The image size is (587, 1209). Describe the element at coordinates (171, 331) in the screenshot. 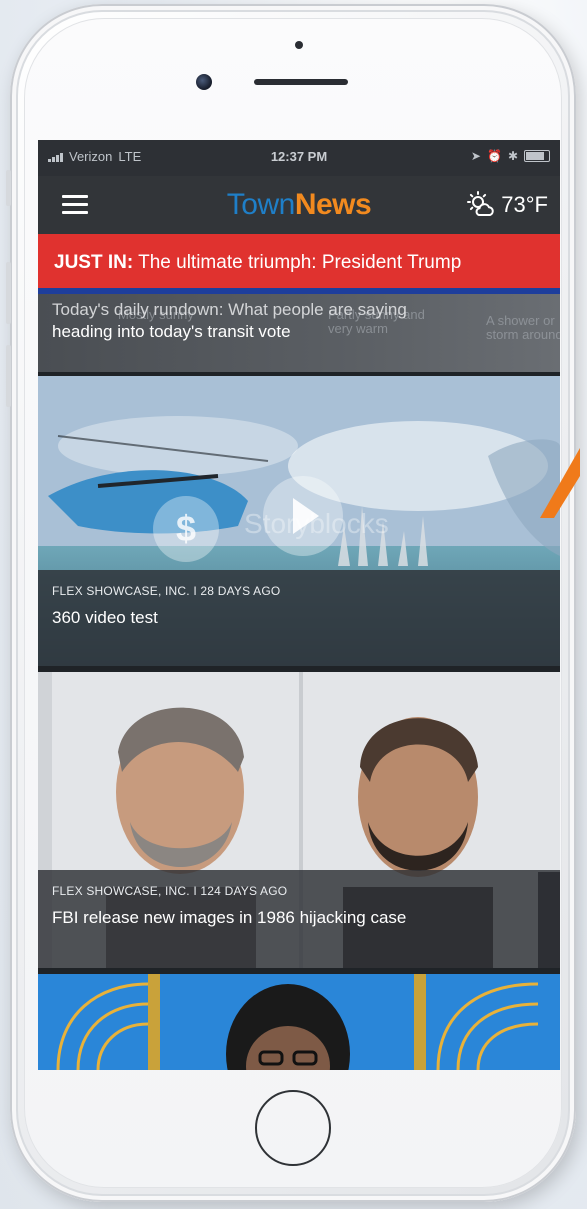

I see `story-headline: heading into today's transit vote` at that location.